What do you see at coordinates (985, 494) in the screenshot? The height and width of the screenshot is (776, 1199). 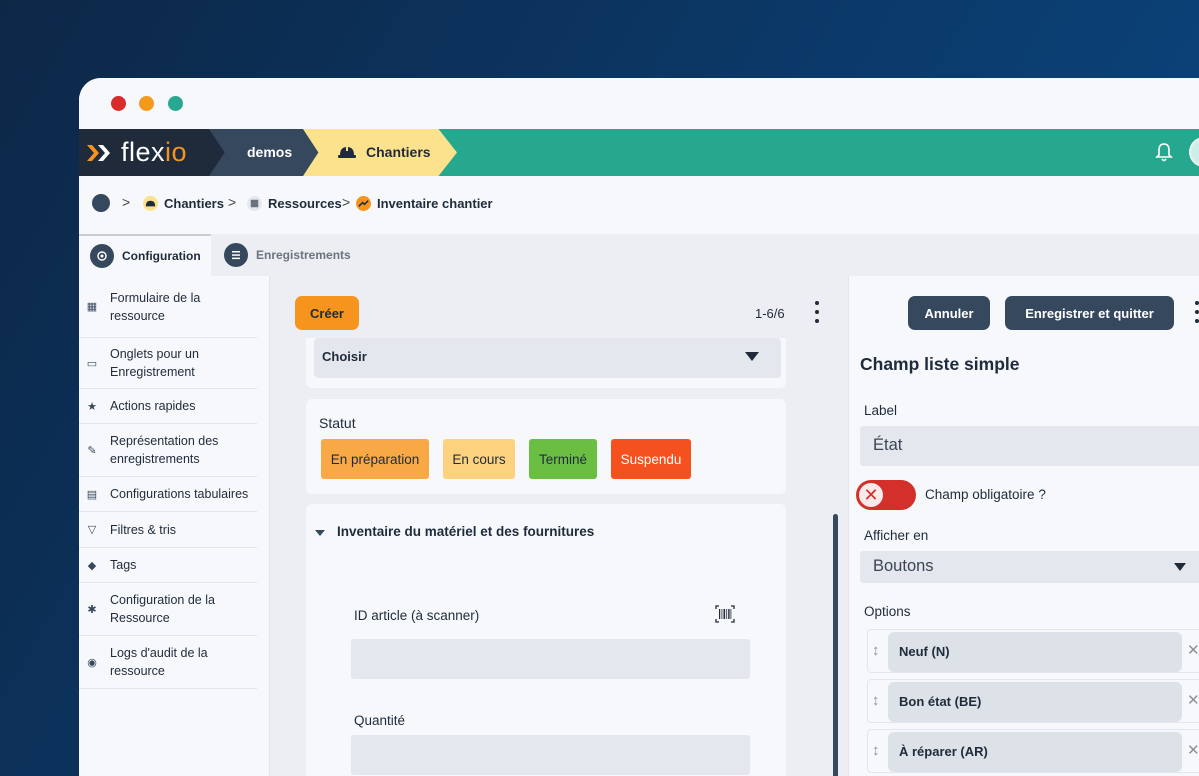 I see `required-toggle-label: Champ obligatoire ?` at bounding box center [985, 494].